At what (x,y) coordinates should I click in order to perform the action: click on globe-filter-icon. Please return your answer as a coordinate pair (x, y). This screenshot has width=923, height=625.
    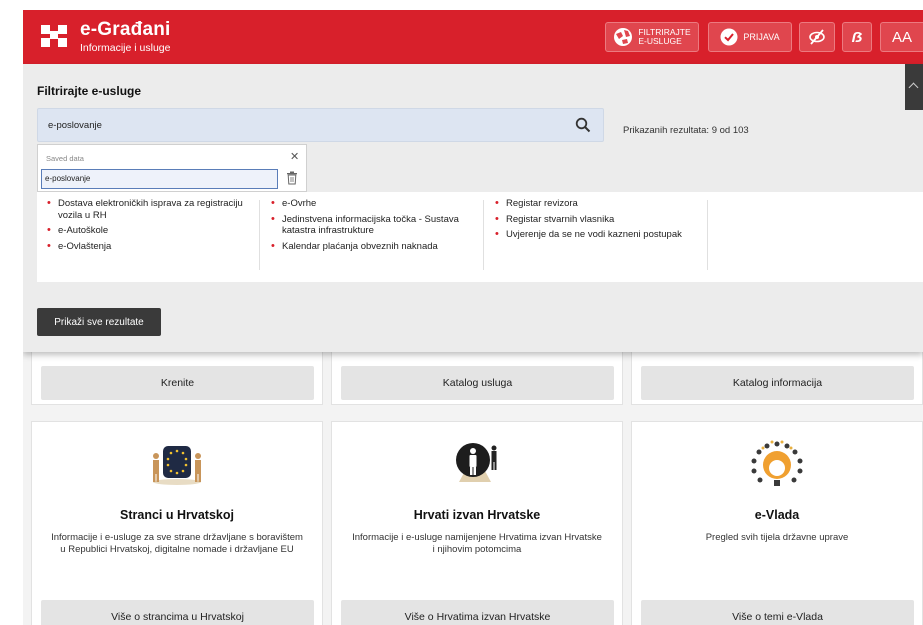
    Looking at the image, I should click on (623, 37).